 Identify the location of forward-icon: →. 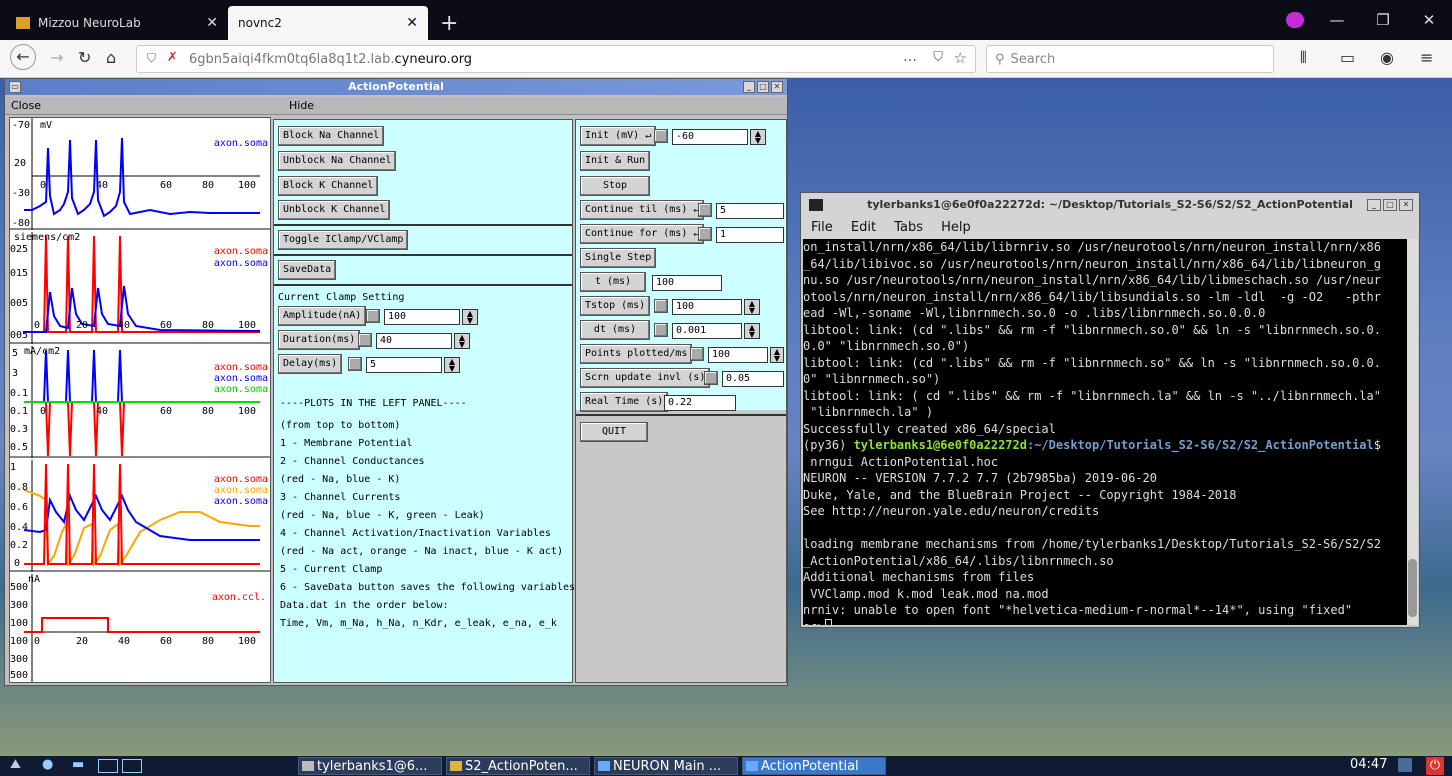
(56, 57).